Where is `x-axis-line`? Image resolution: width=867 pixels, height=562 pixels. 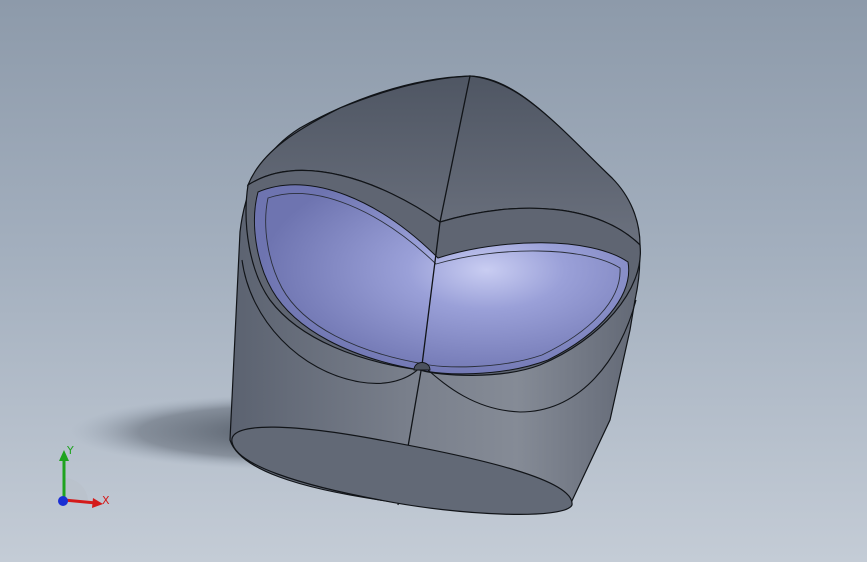 x-axis-line is located at coordinates (80, 501).